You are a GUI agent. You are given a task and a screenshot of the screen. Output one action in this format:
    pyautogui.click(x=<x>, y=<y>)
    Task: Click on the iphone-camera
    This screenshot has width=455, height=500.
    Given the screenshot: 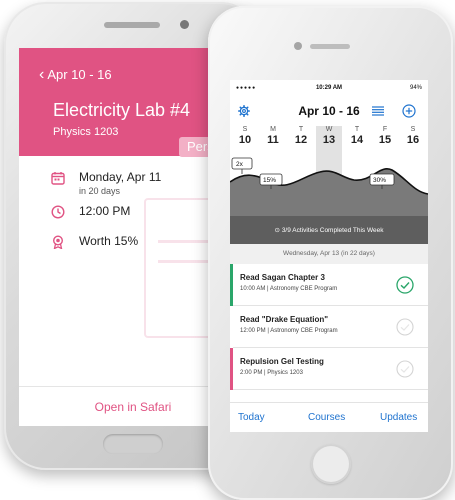 What is the action you would take?
    pyautogui.click(x=298, y=46)
    